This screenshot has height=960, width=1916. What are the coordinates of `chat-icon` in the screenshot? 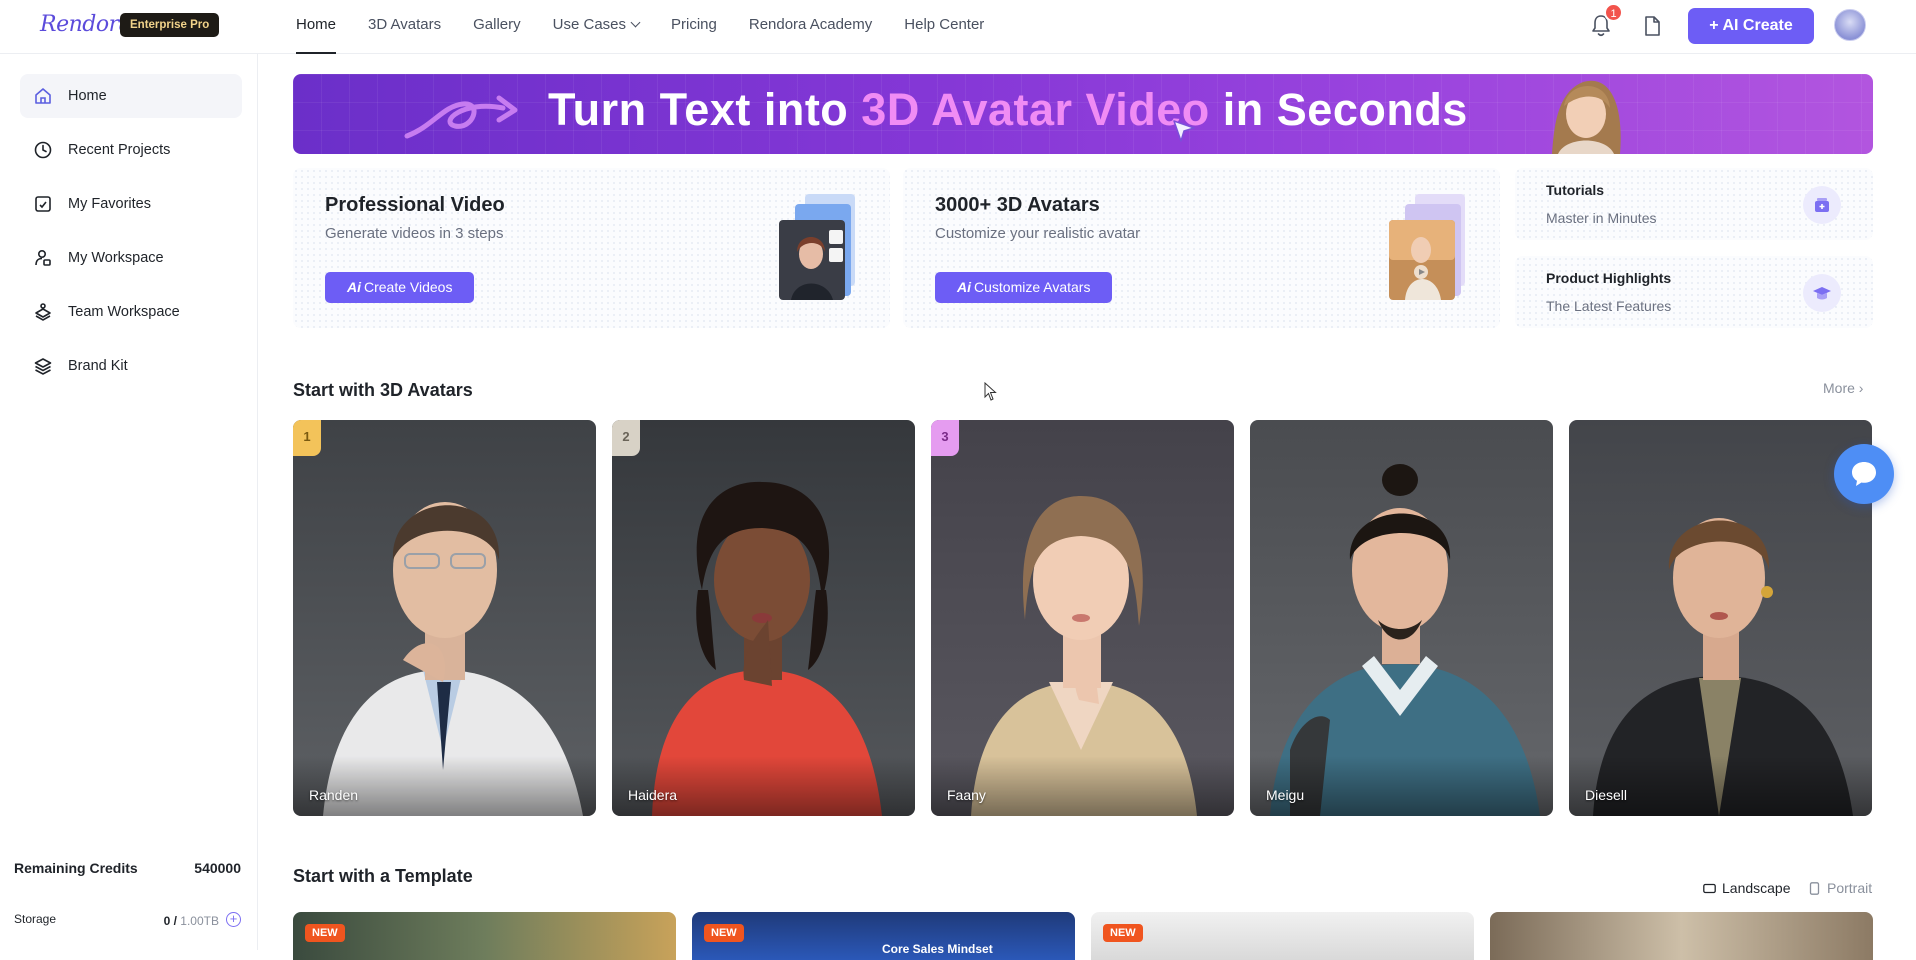 It's located at (1864, 474).